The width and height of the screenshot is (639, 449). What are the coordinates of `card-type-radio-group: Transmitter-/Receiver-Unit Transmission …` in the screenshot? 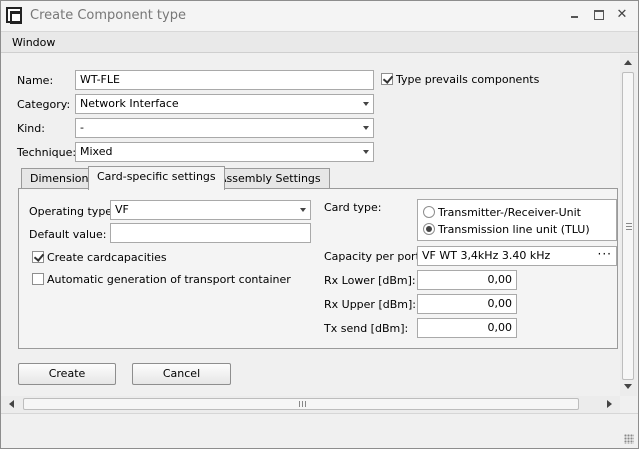 It's located at (517, 220).